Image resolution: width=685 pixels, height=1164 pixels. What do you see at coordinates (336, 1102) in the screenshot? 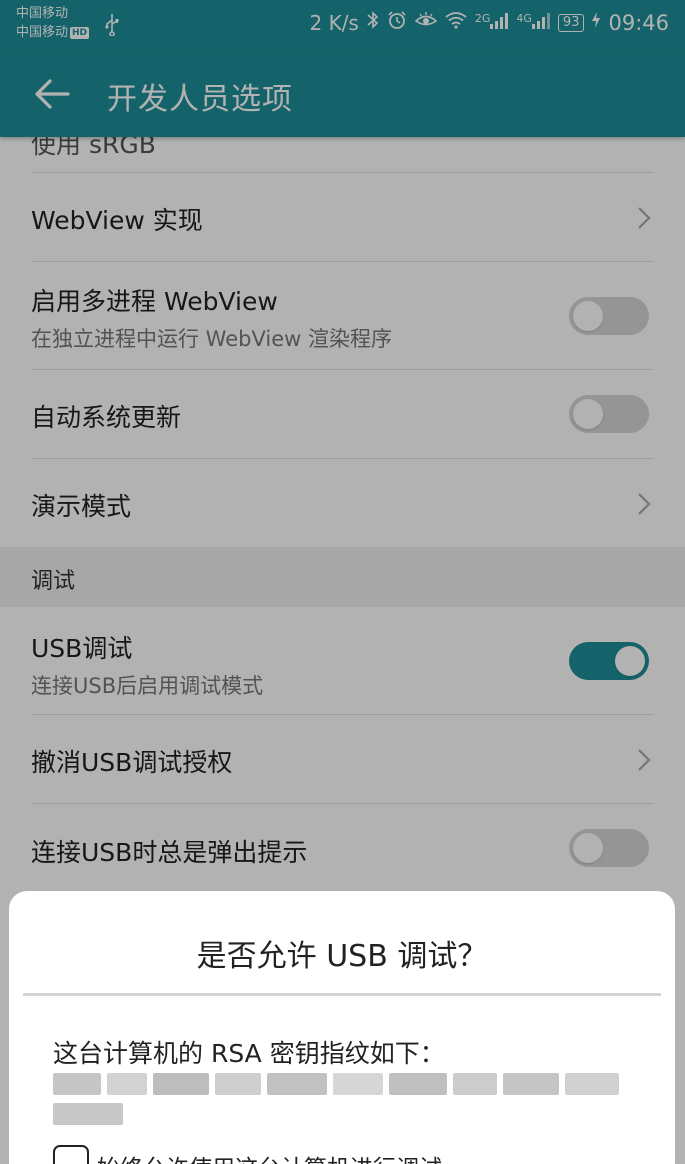
I see `rsa-fingerprint-redacted` at bounding box center [336, 1102].